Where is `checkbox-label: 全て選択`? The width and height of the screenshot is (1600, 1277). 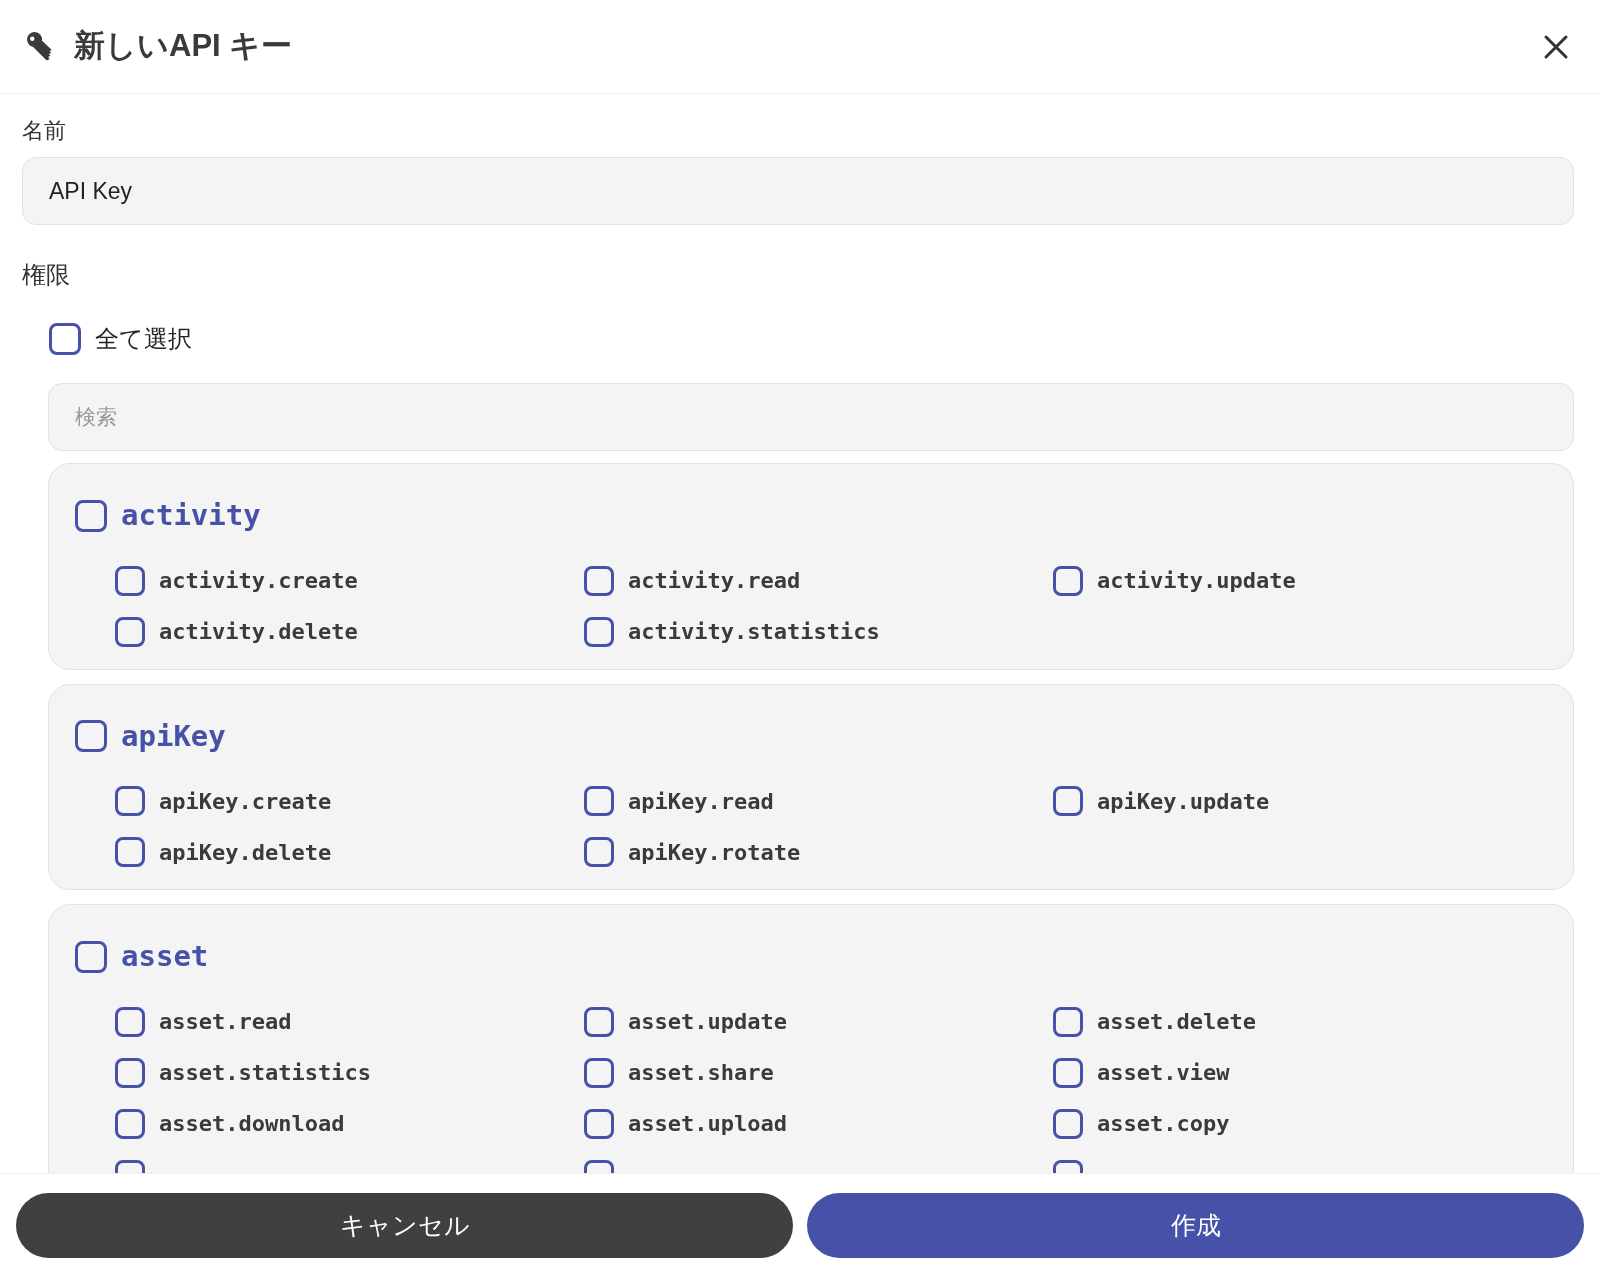 checkbox-label: 全て選択 is located at coordinates (143, 339).